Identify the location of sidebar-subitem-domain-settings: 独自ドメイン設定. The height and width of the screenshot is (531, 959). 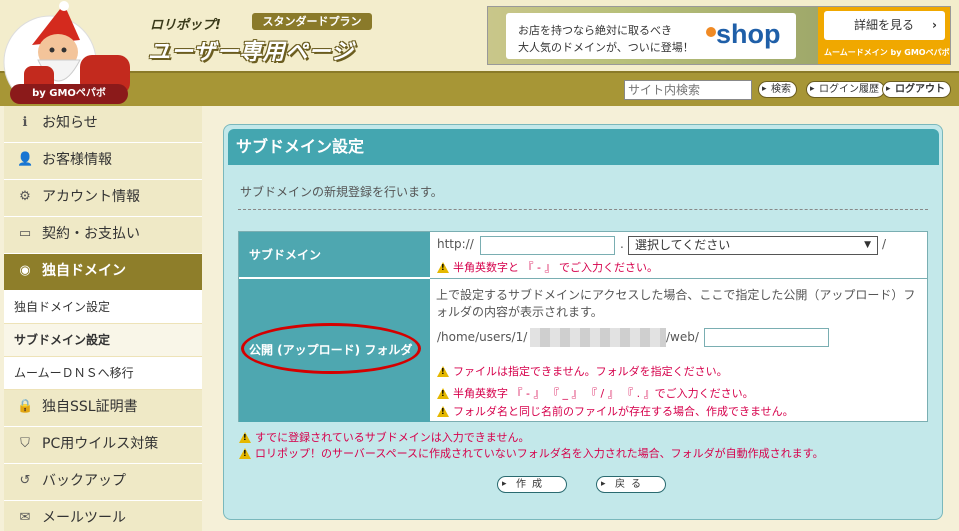
(103, 307).